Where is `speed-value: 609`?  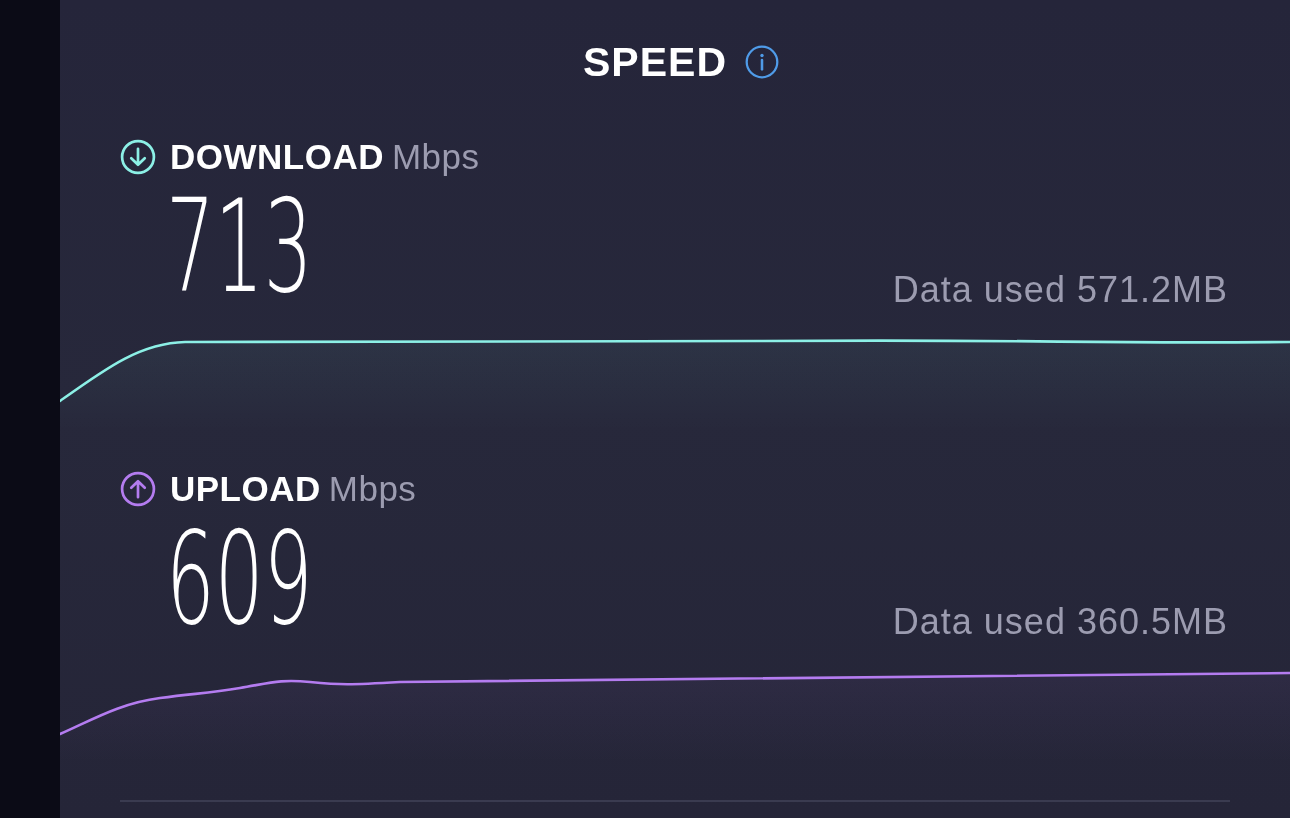 speed-value: 609 is located at coordinates (239, 579).